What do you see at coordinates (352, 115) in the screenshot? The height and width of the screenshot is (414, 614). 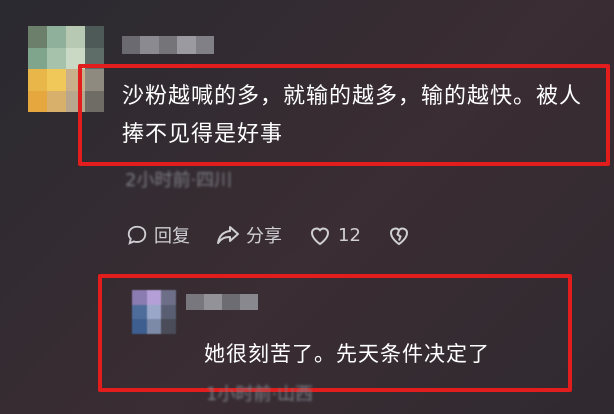 I see `comment-text: 沙粉越喊的多，就输的越多，输的越快。被人捧不见得是好事` at bounding box center [352, 115].